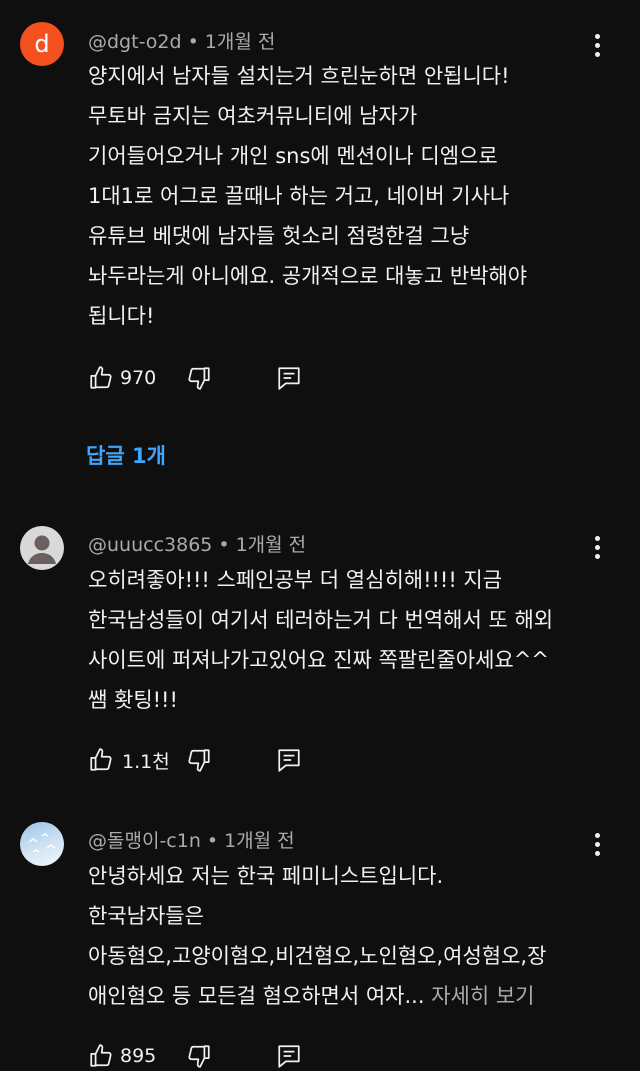 The image size is (640, 1071). I want to click on comment-line: 한국남자들은, so click(146, 916).